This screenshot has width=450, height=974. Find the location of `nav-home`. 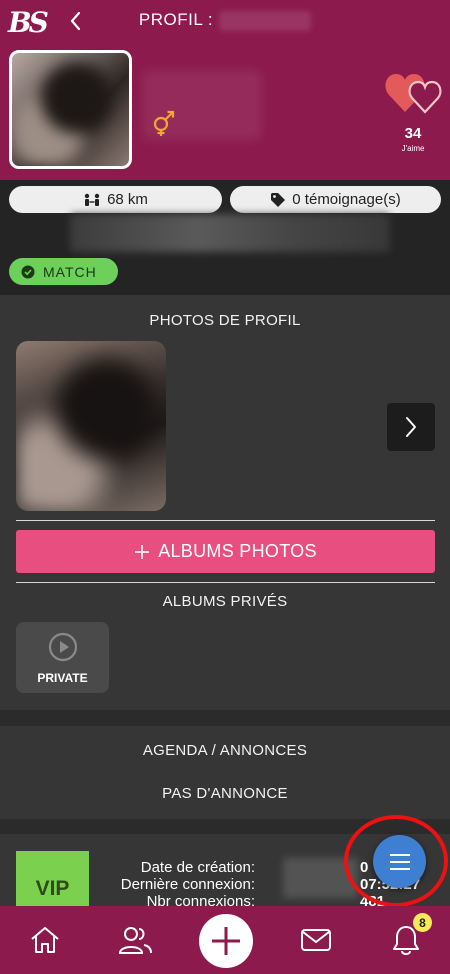

nav-home is located at coordinates (45, 940).